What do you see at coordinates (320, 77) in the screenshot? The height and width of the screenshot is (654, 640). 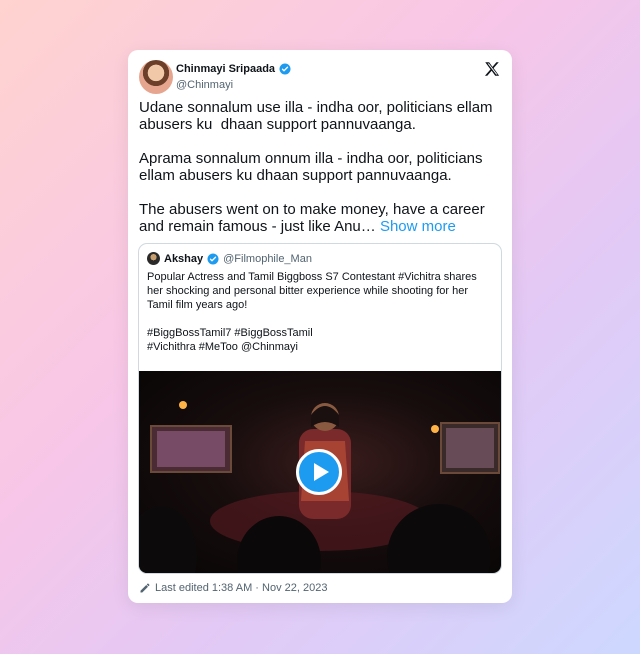 I see `tweet-header: Chinmayi Sripaada @Chinmayi` at bounding box center [320, 77].